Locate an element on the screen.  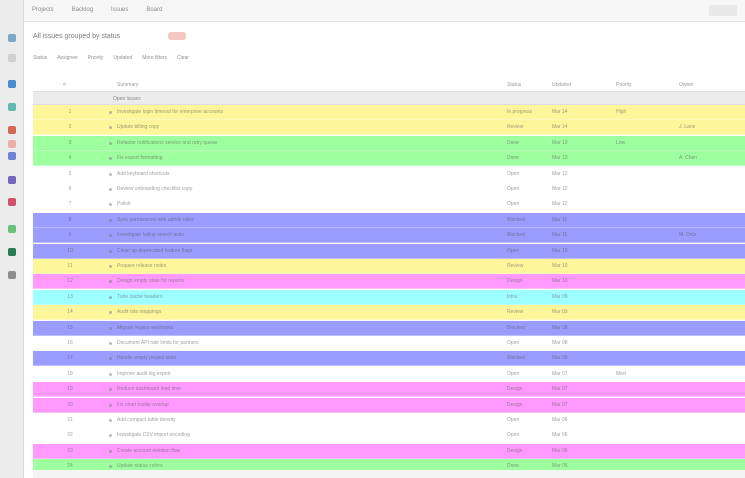
row-number: 14 is located at coordinates (70, 312).